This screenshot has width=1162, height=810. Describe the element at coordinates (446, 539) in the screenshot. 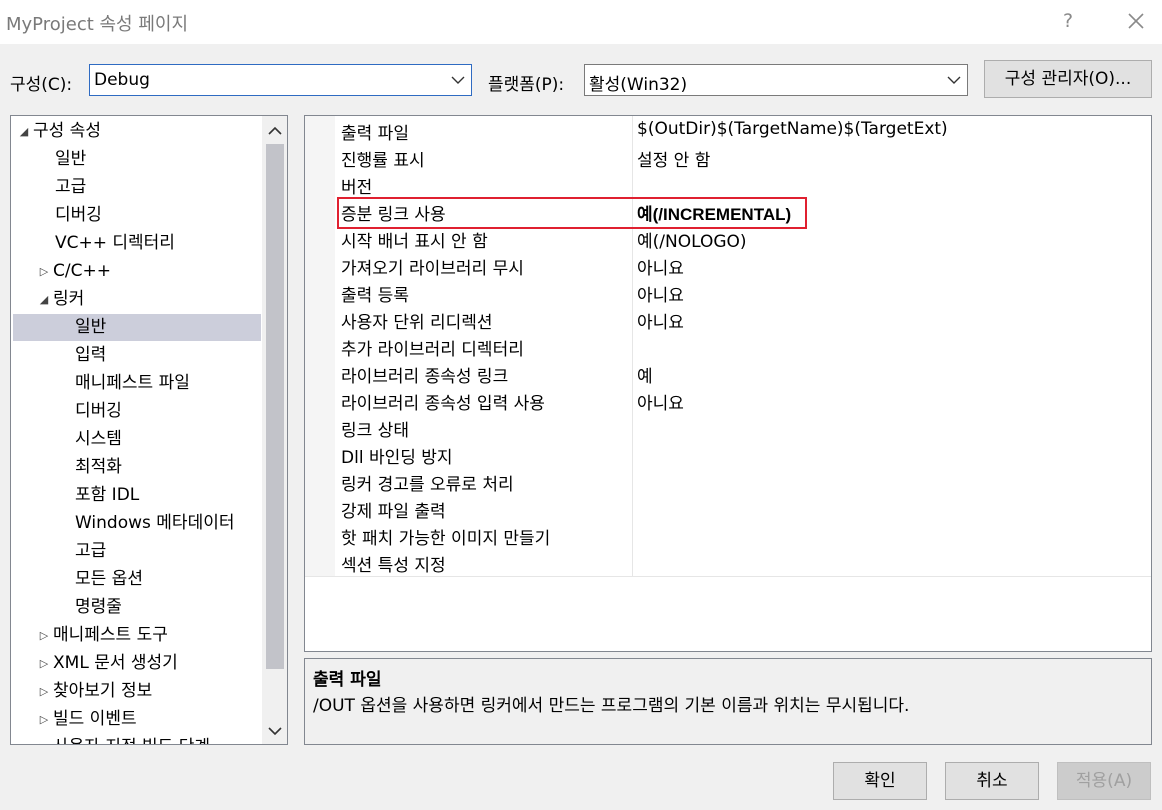

I see `property-name: 핫 패치 가능한 이미지 만들기` at that location.